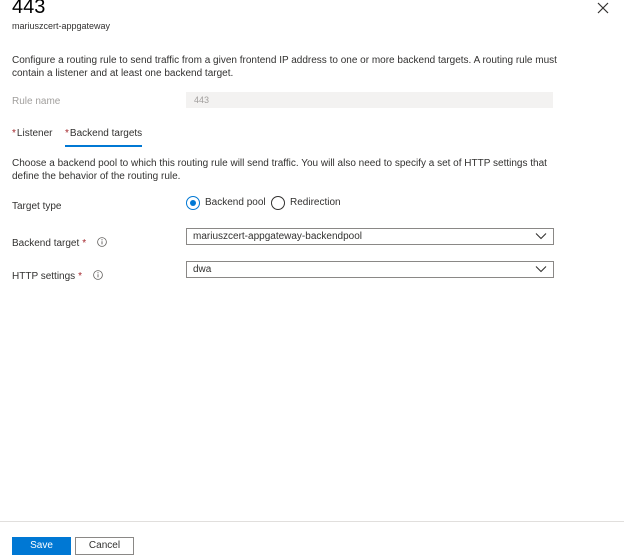  I want to click on page-subtitle: mariuszcert-appgateway, so click(61, 26).